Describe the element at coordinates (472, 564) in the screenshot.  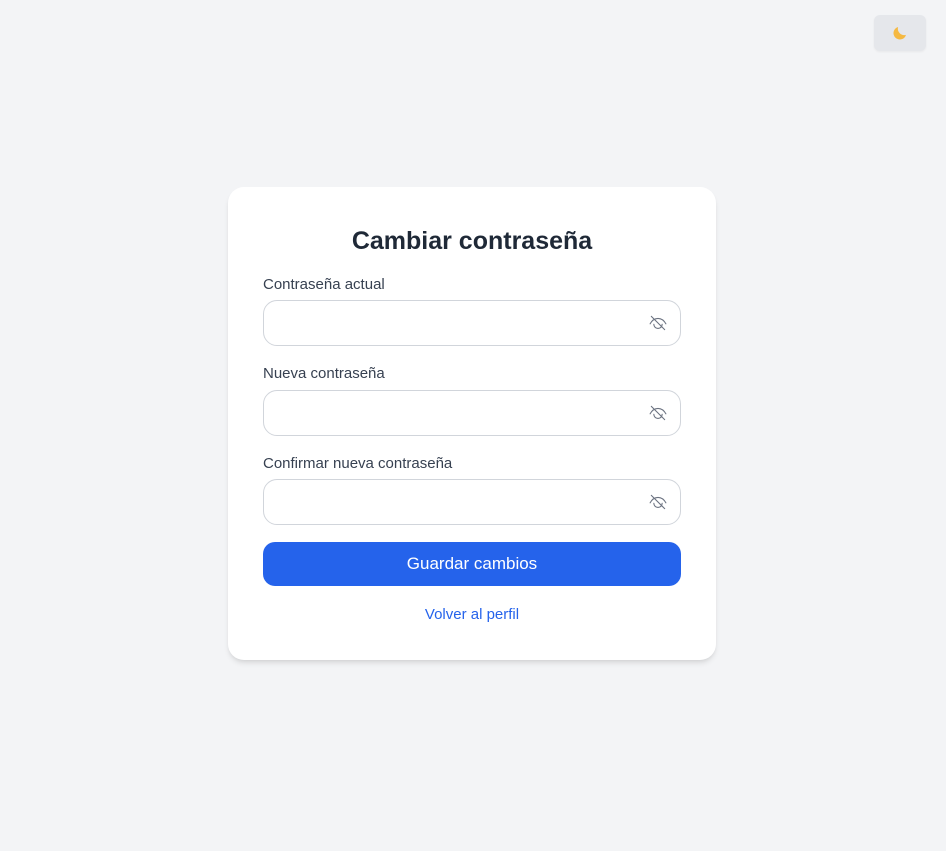
I see `save-changes-button: Guardar cambios` at that location.